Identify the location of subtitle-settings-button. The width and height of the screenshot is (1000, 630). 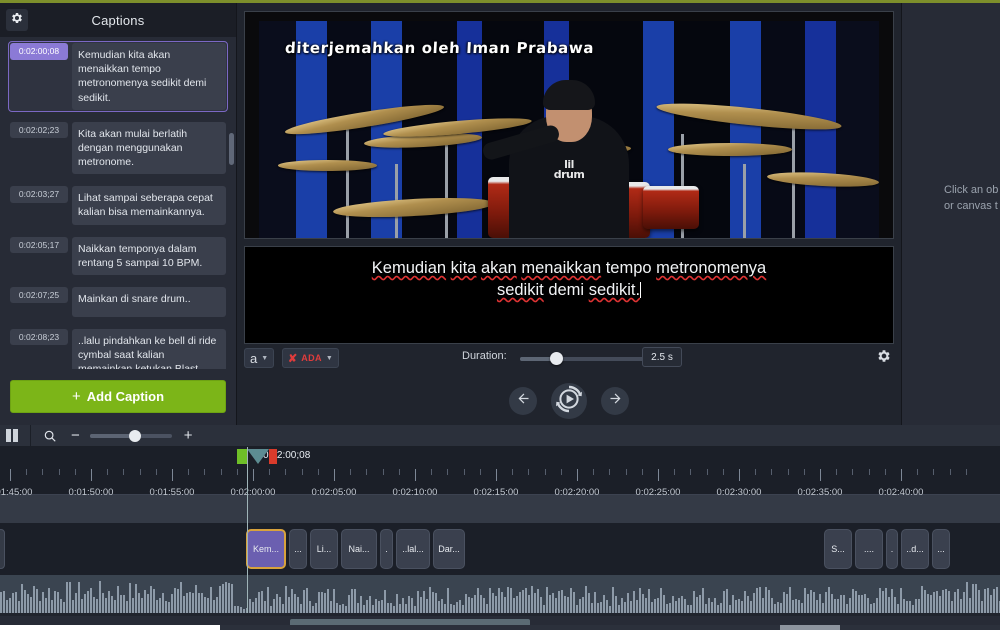
(885, 357).